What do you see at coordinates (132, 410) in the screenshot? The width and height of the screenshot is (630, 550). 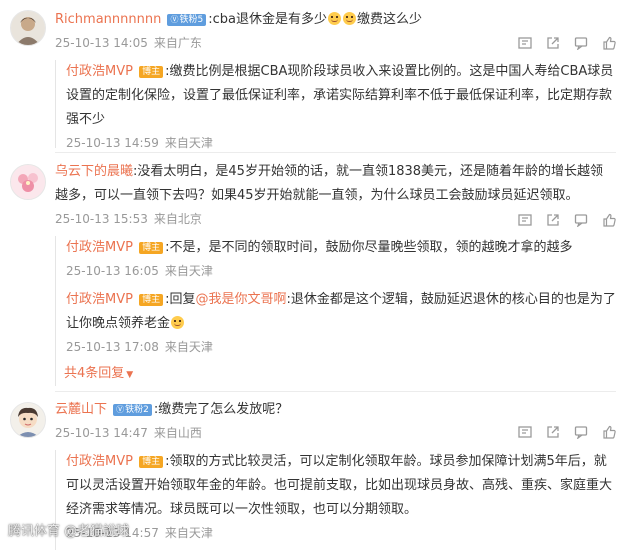 I see `fan-level-badge: 铁粉2` at bounding box center [132, 410].